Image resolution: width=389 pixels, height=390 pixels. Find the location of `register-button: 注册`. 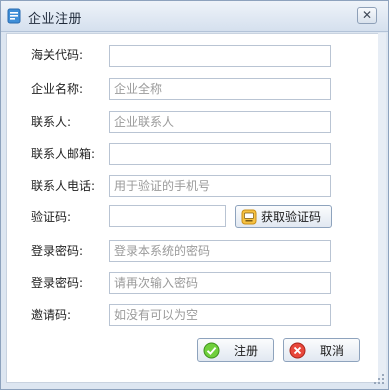

register-button: 注册 is located at coordinates (235, 350).